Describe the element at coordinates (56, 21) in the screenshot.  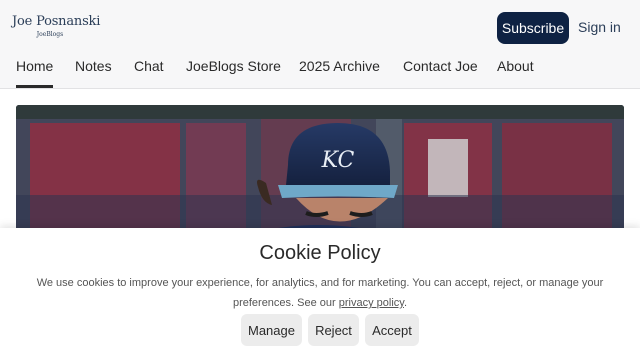
I see `logo-title: Joe Posnanski` at that location.